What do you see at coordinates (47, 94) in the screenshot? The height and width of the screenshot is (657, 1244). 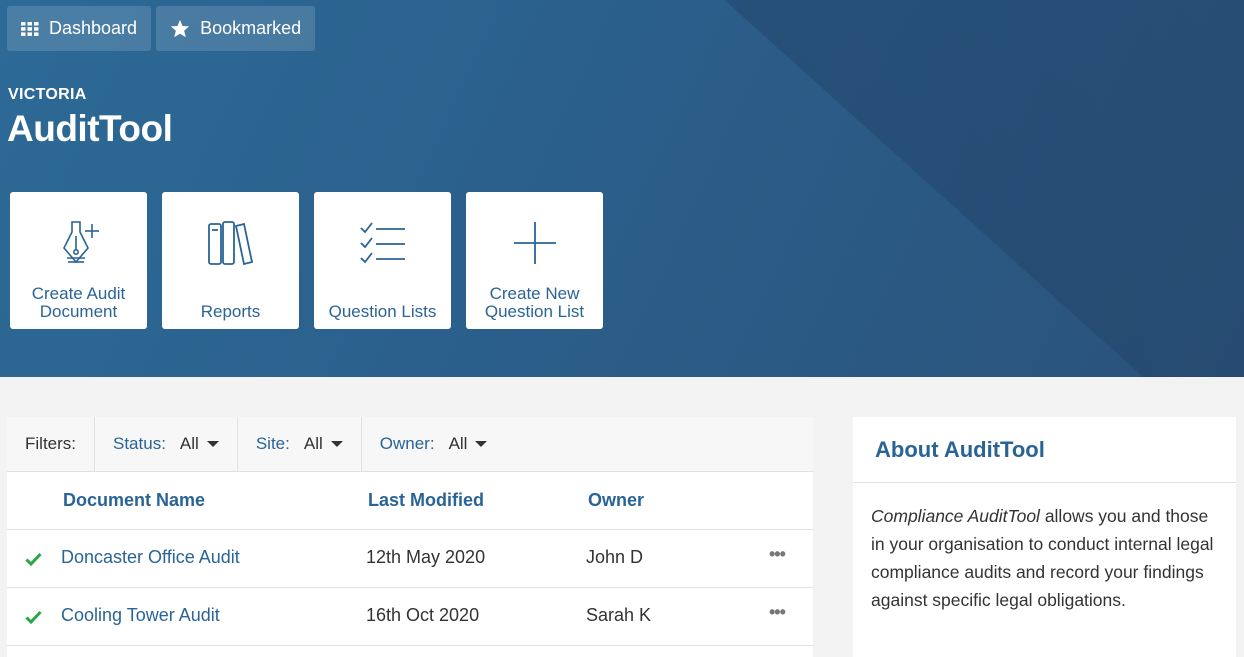 I see `organisation-name: VICTORIA` at bounding box center [47, 94].